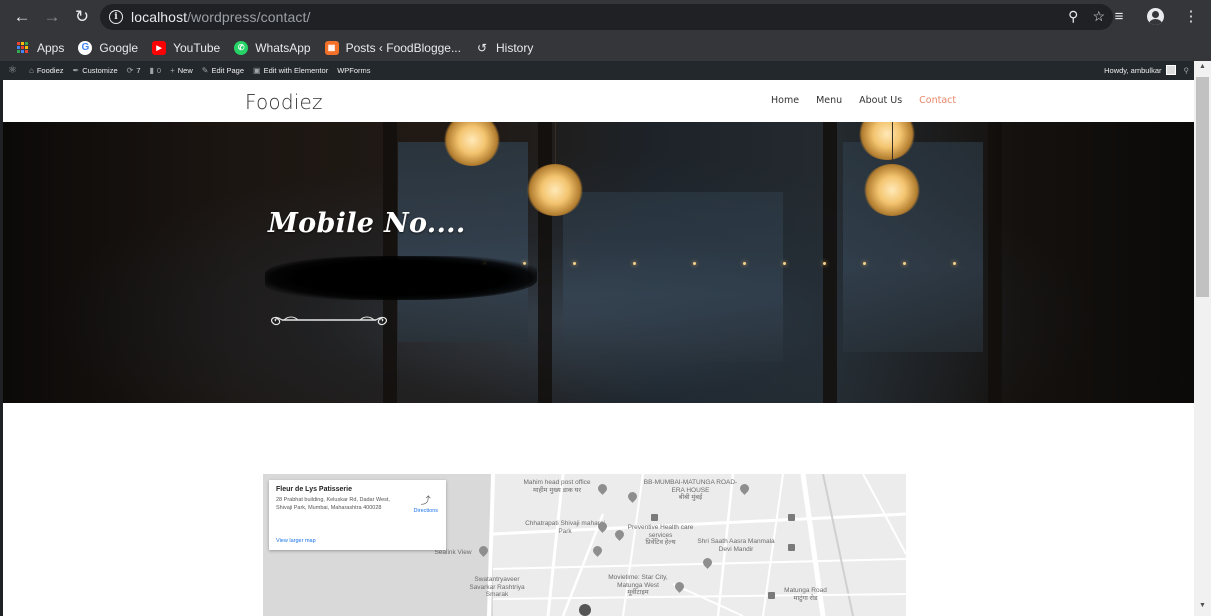 The height and width of the screenshot is (616, 1211). I want to click on nav-about-us: About Us, so click(880, 100).